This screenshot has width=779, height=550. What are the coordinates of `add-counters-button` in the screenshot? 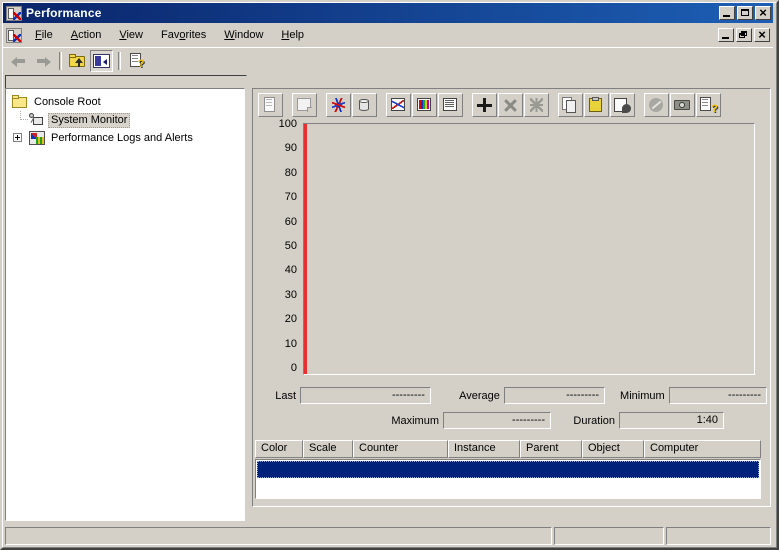 It's located at (484, 105).